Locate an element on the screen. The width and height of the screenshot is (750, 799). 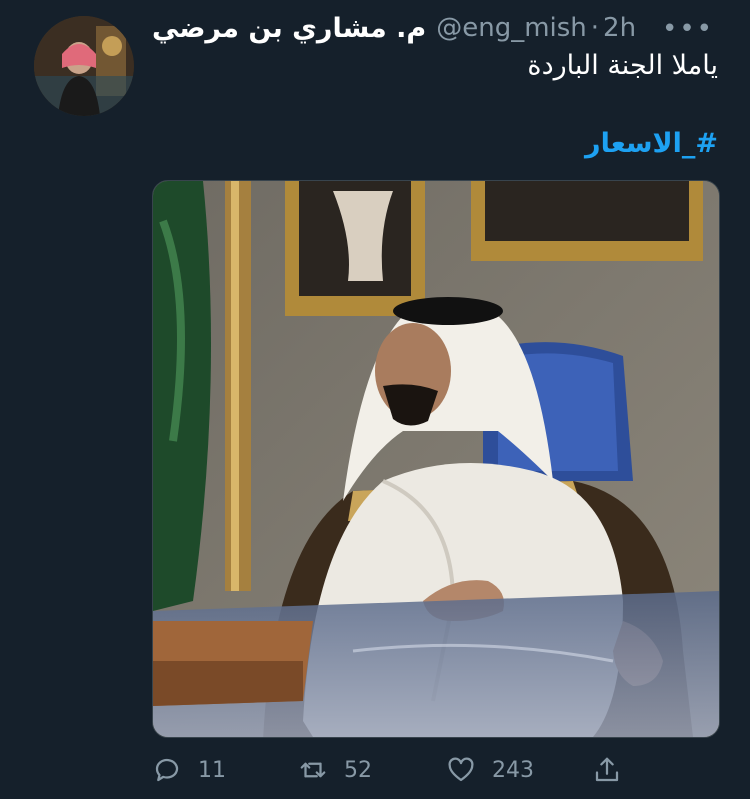
hashtag-link: #_الاسعار is located at coordinates (651, 143).